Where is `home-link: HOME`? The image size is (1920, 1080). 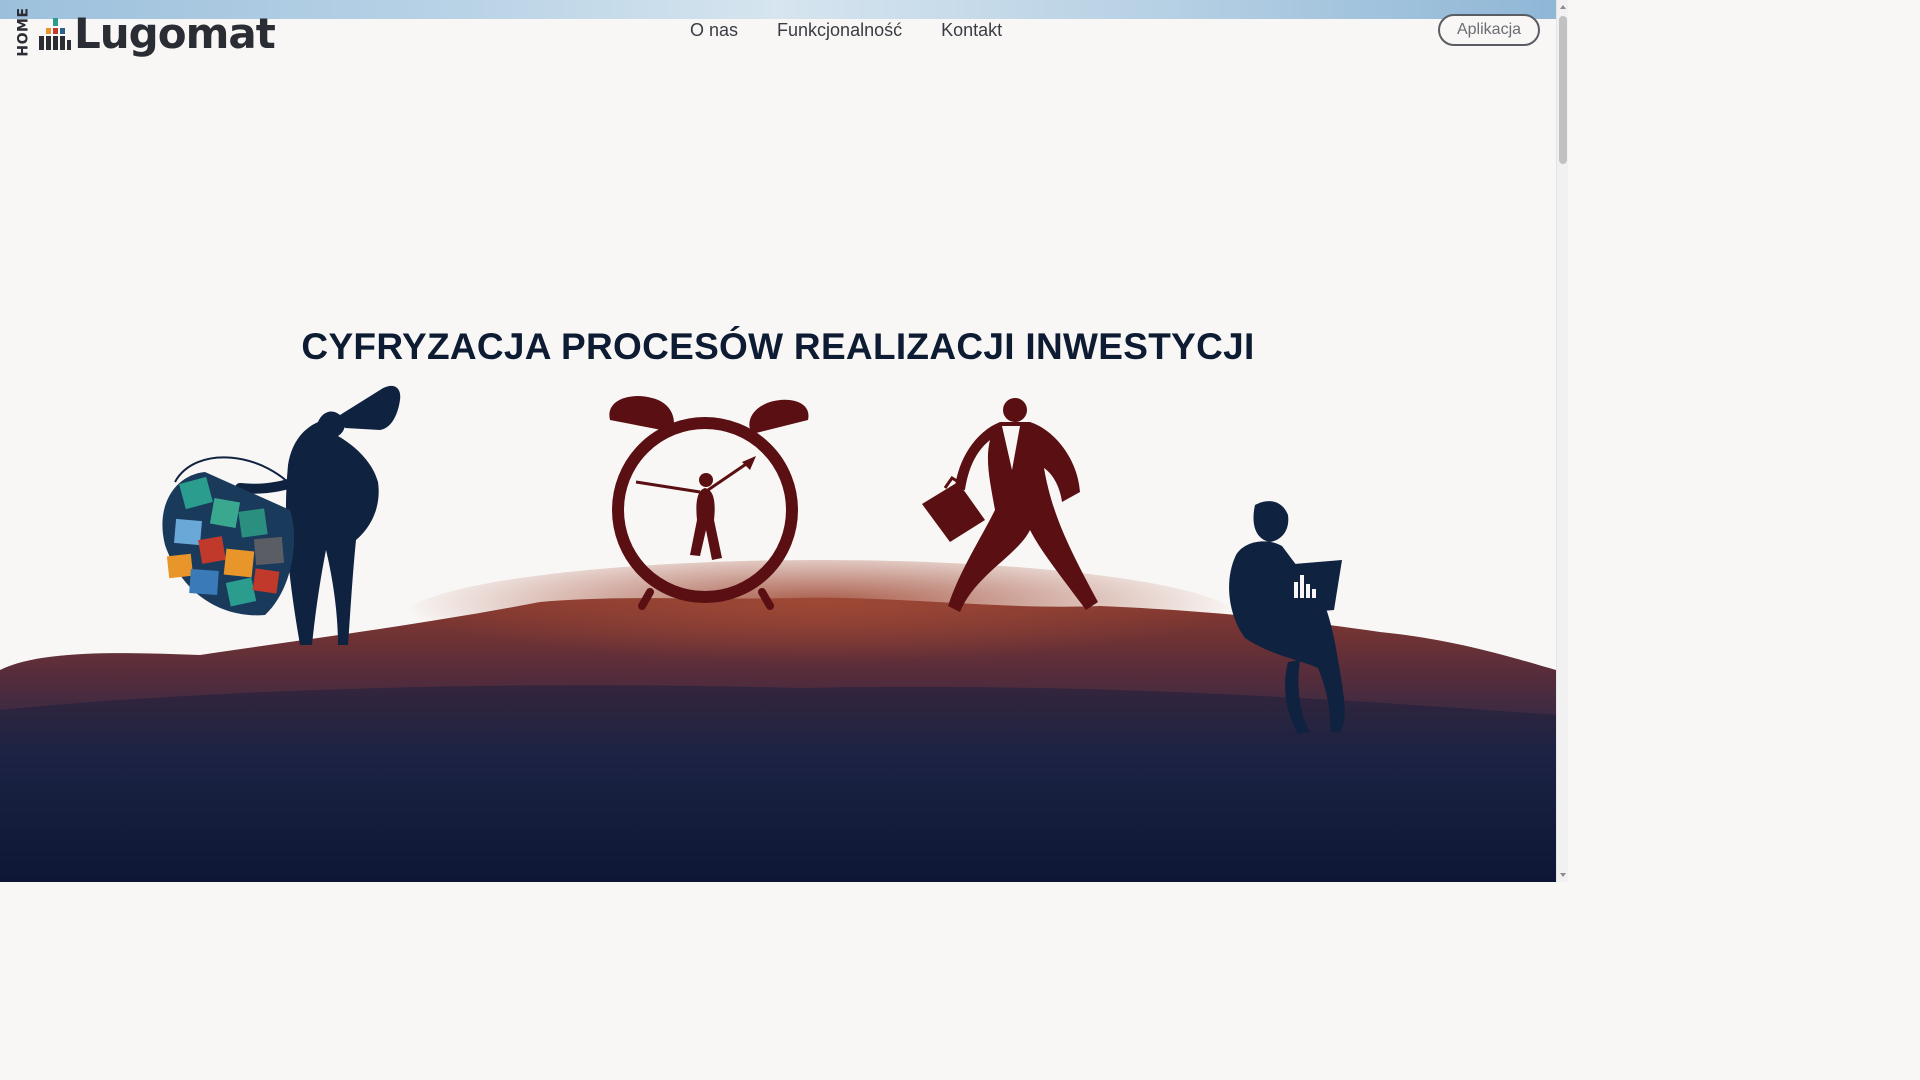 home-link: HOME is located at coordinates (24, 32).